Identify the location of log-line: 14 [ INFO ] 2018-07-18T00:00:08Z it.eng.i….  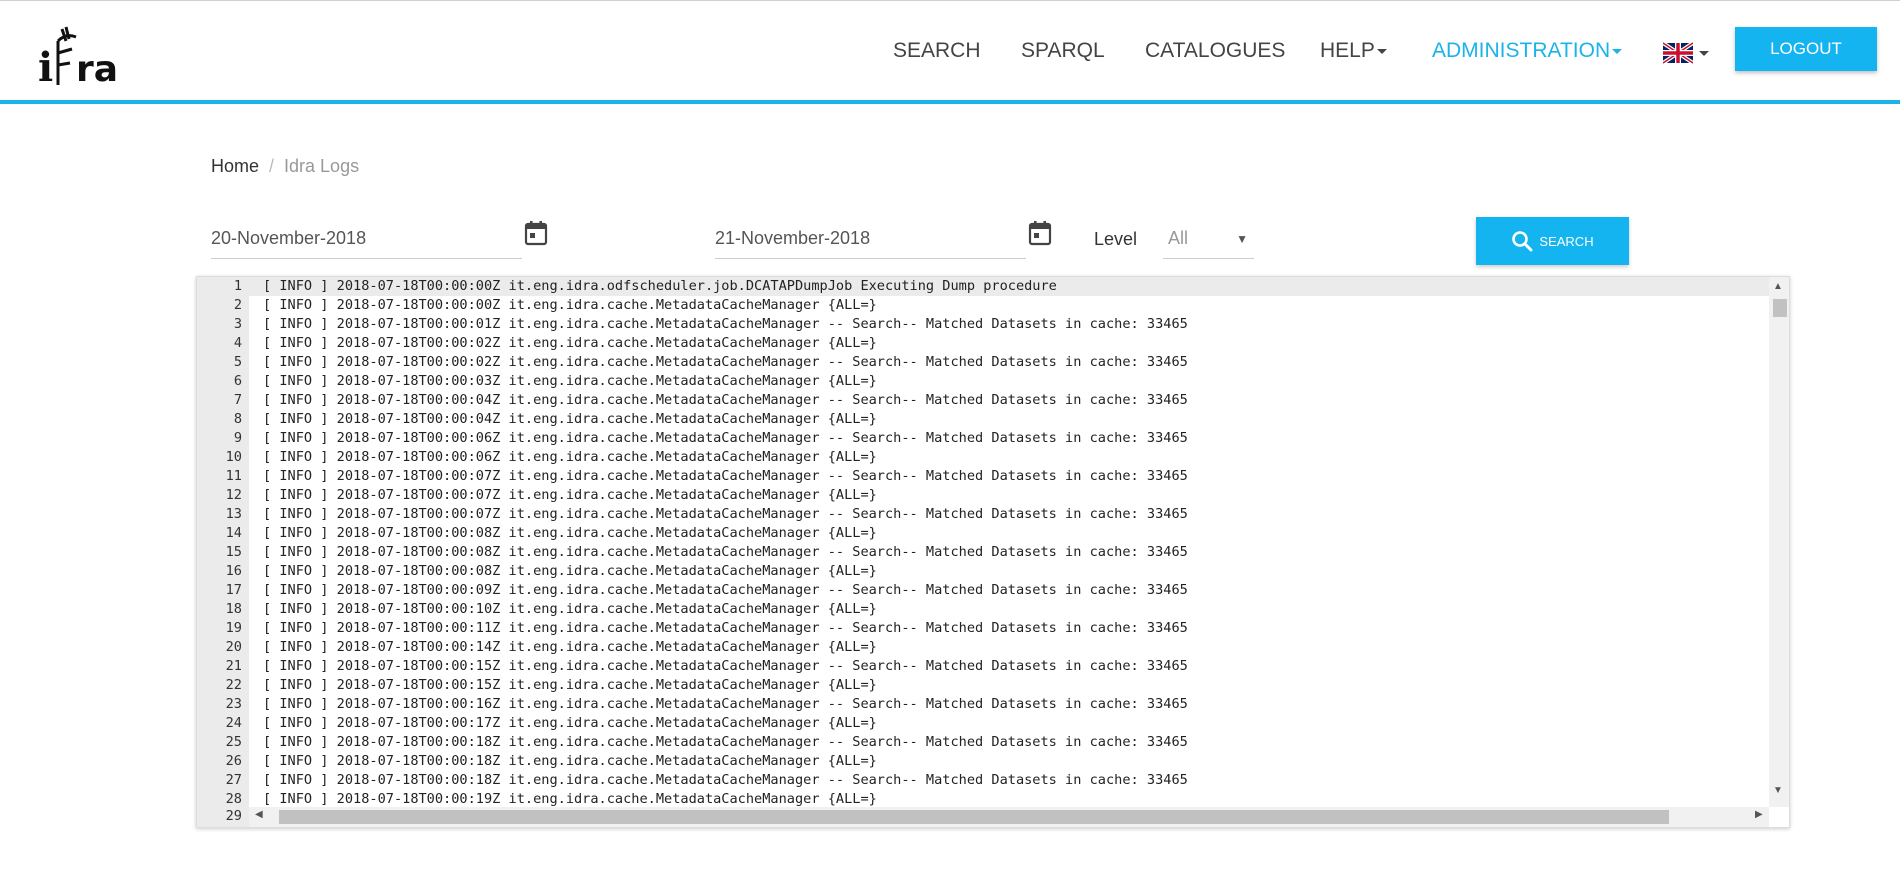
(983, 533).